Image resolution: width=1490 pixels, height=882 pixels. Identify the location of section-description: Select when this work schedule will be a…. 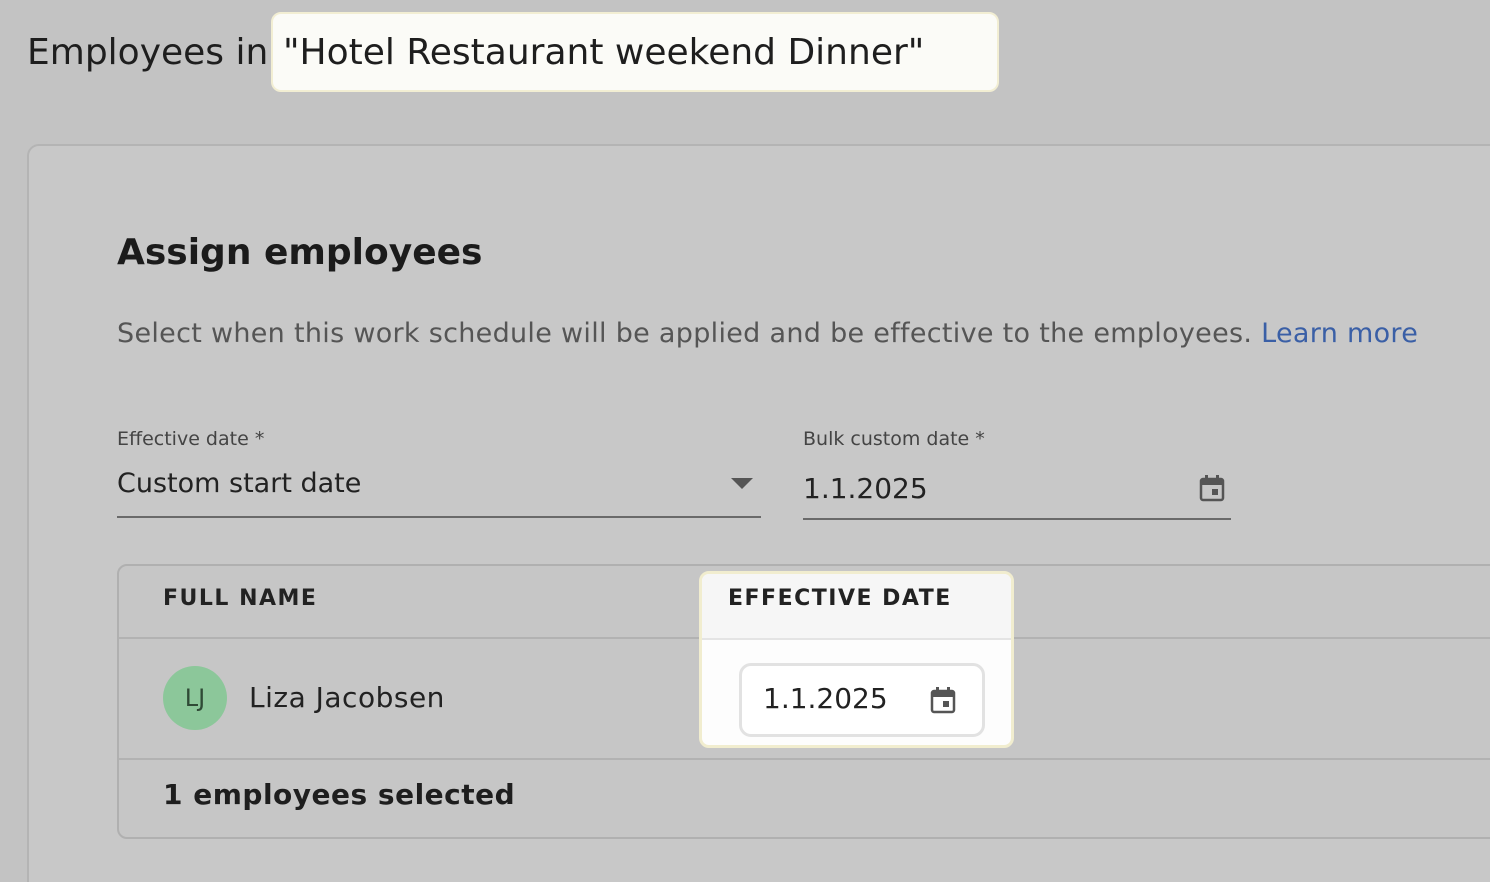
(767, 333).